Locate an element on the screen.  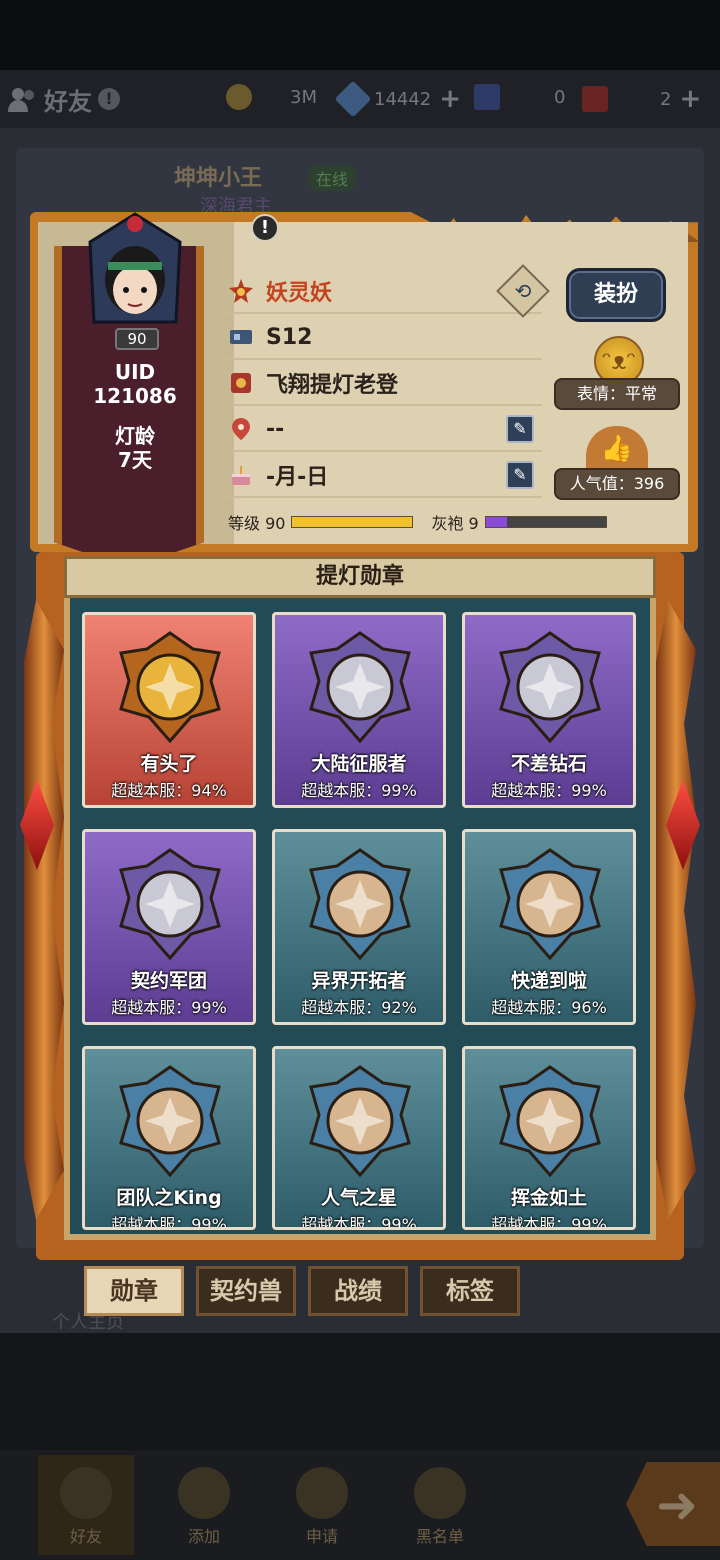
medal-card: 大陆征服者 超越本服：99% is located at coordinates (359, 710).